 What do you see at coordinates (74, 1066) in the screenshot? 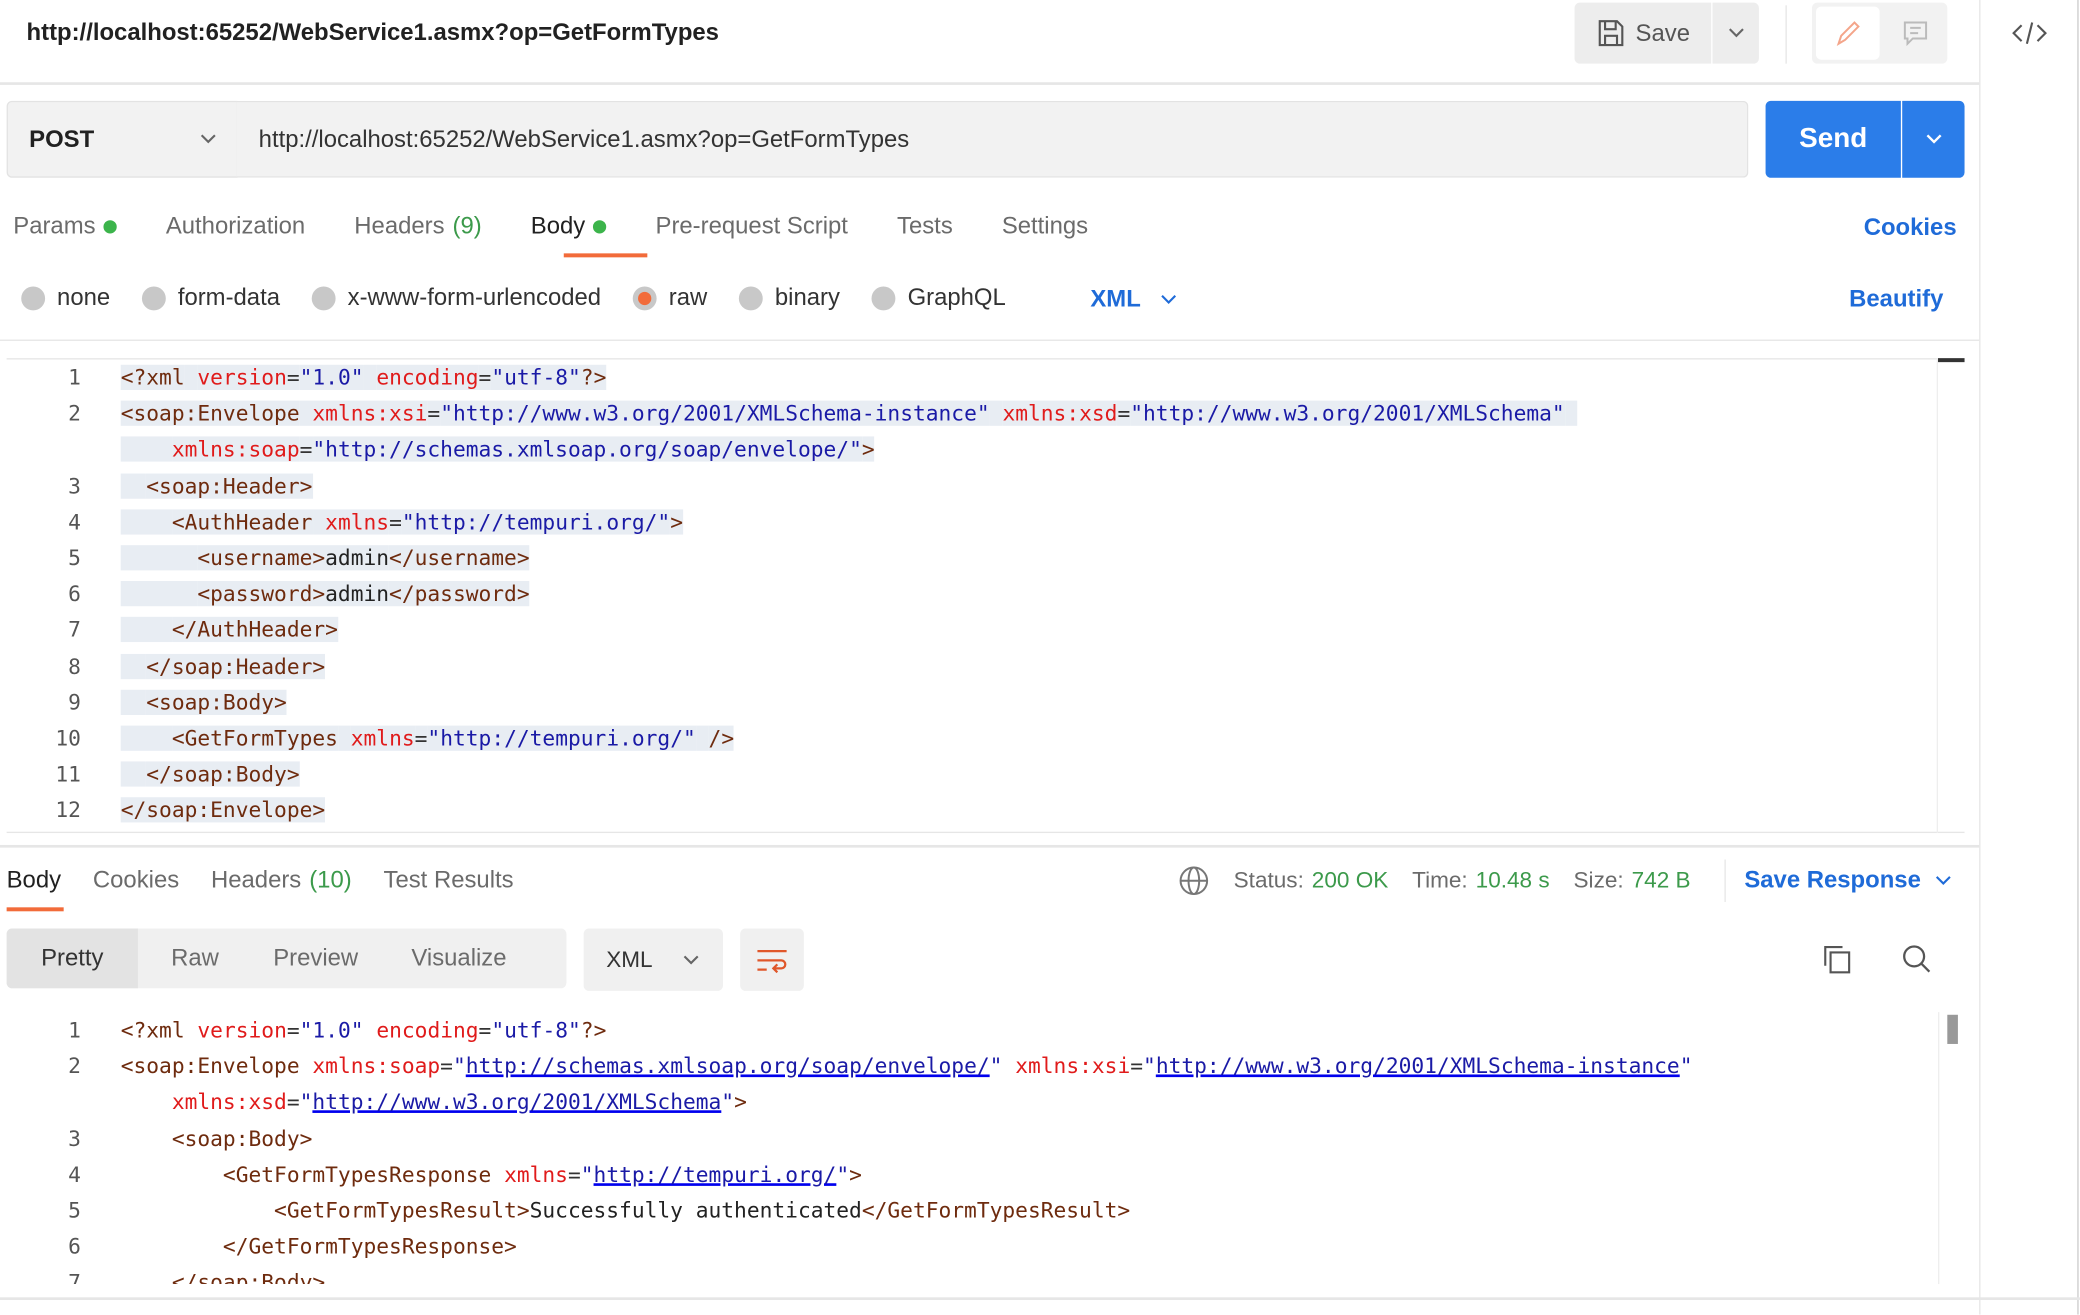
I see `line-number: 2` at bounding box center [74, 1066].